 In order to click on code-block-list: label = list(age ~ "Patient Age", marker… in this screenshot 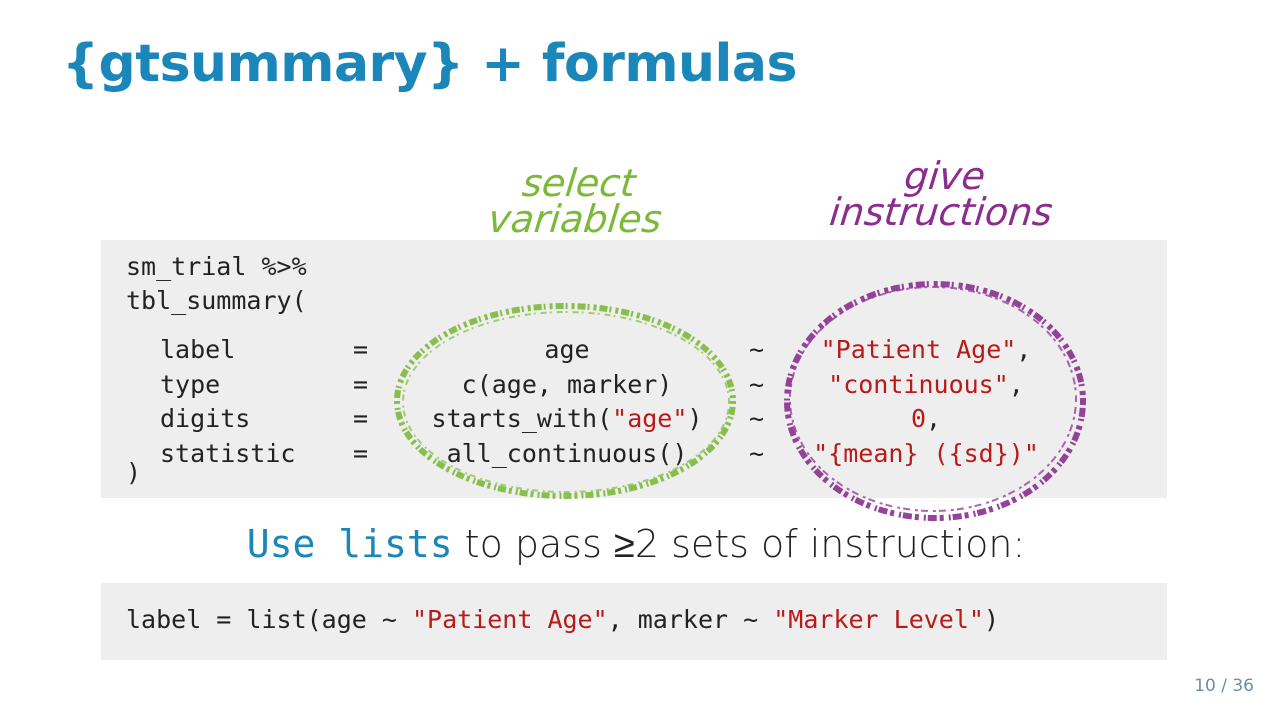, I will do `click(634, 621)`.